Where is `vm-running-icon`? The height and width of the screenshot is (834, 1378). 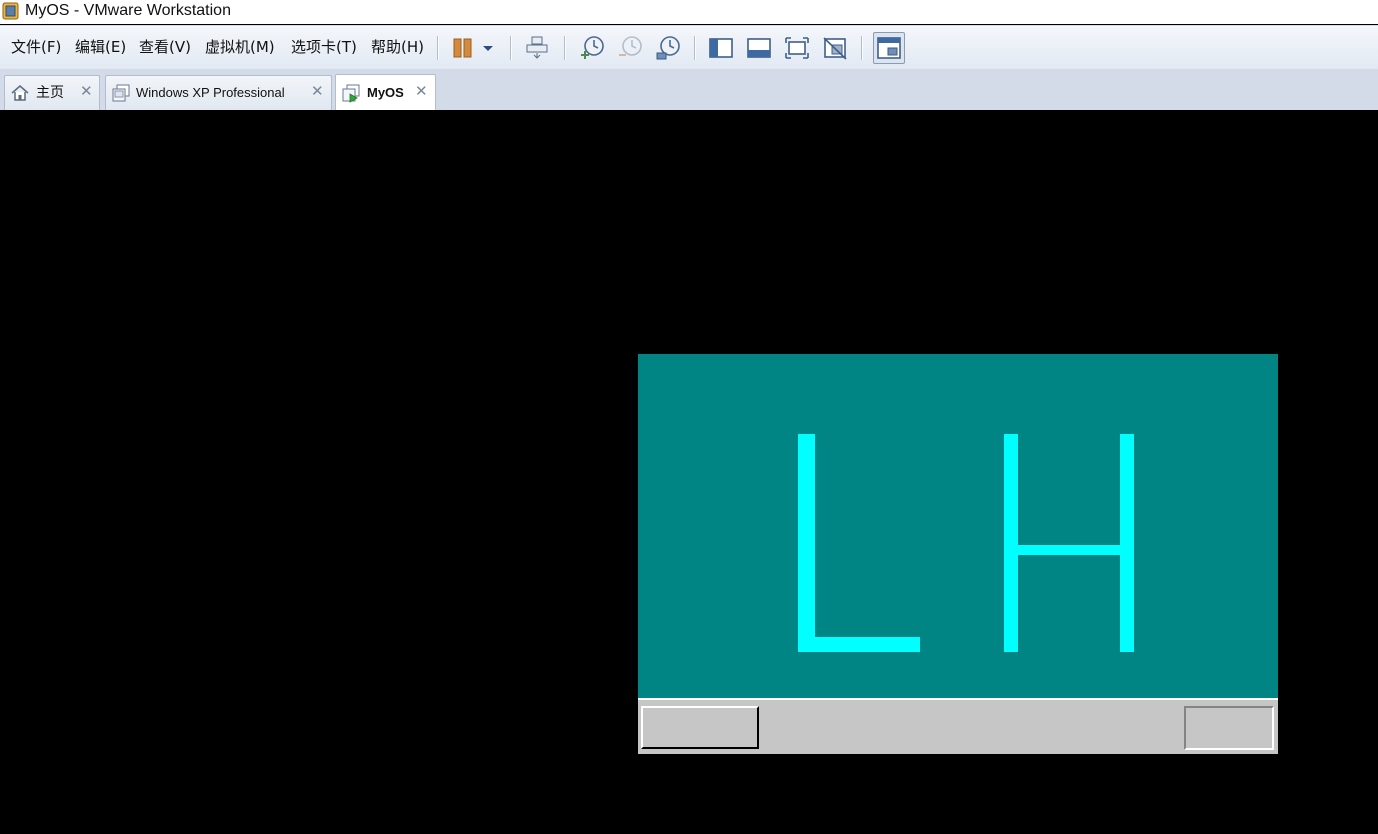
vm-running-icon is located at coordinates (351, 93).